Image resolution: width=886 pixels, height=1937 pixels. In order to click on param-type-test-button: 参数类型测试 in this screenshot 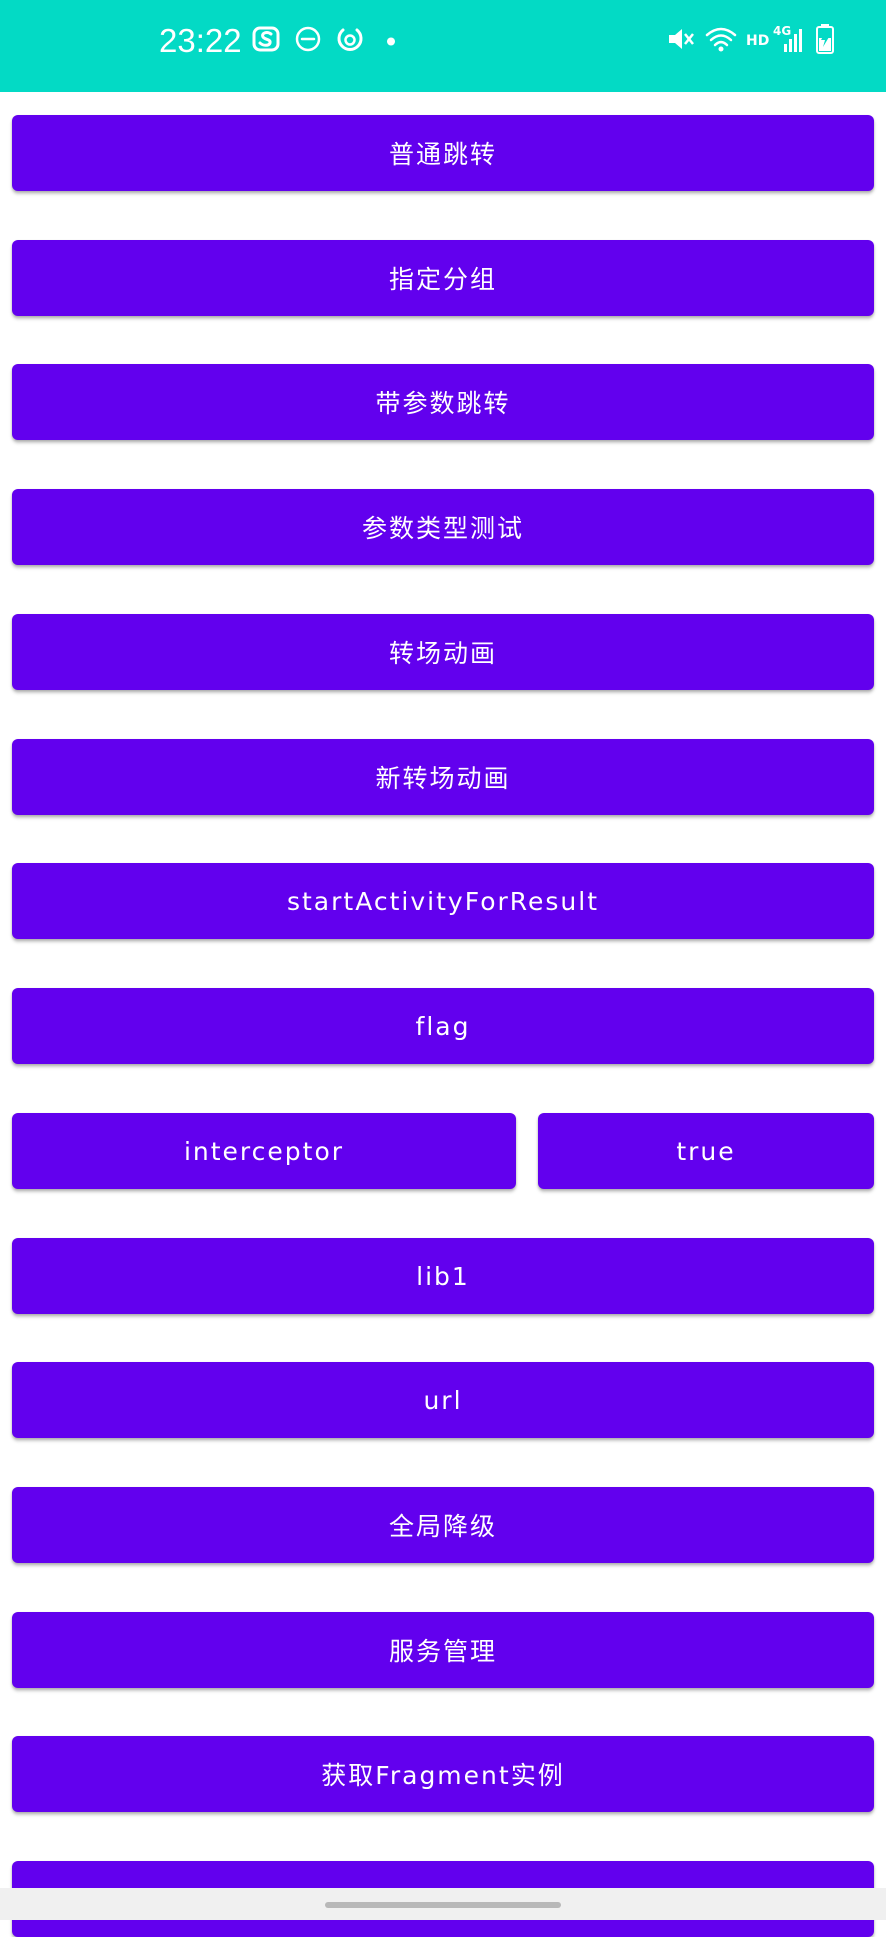, I will do `click(443, 527)`.